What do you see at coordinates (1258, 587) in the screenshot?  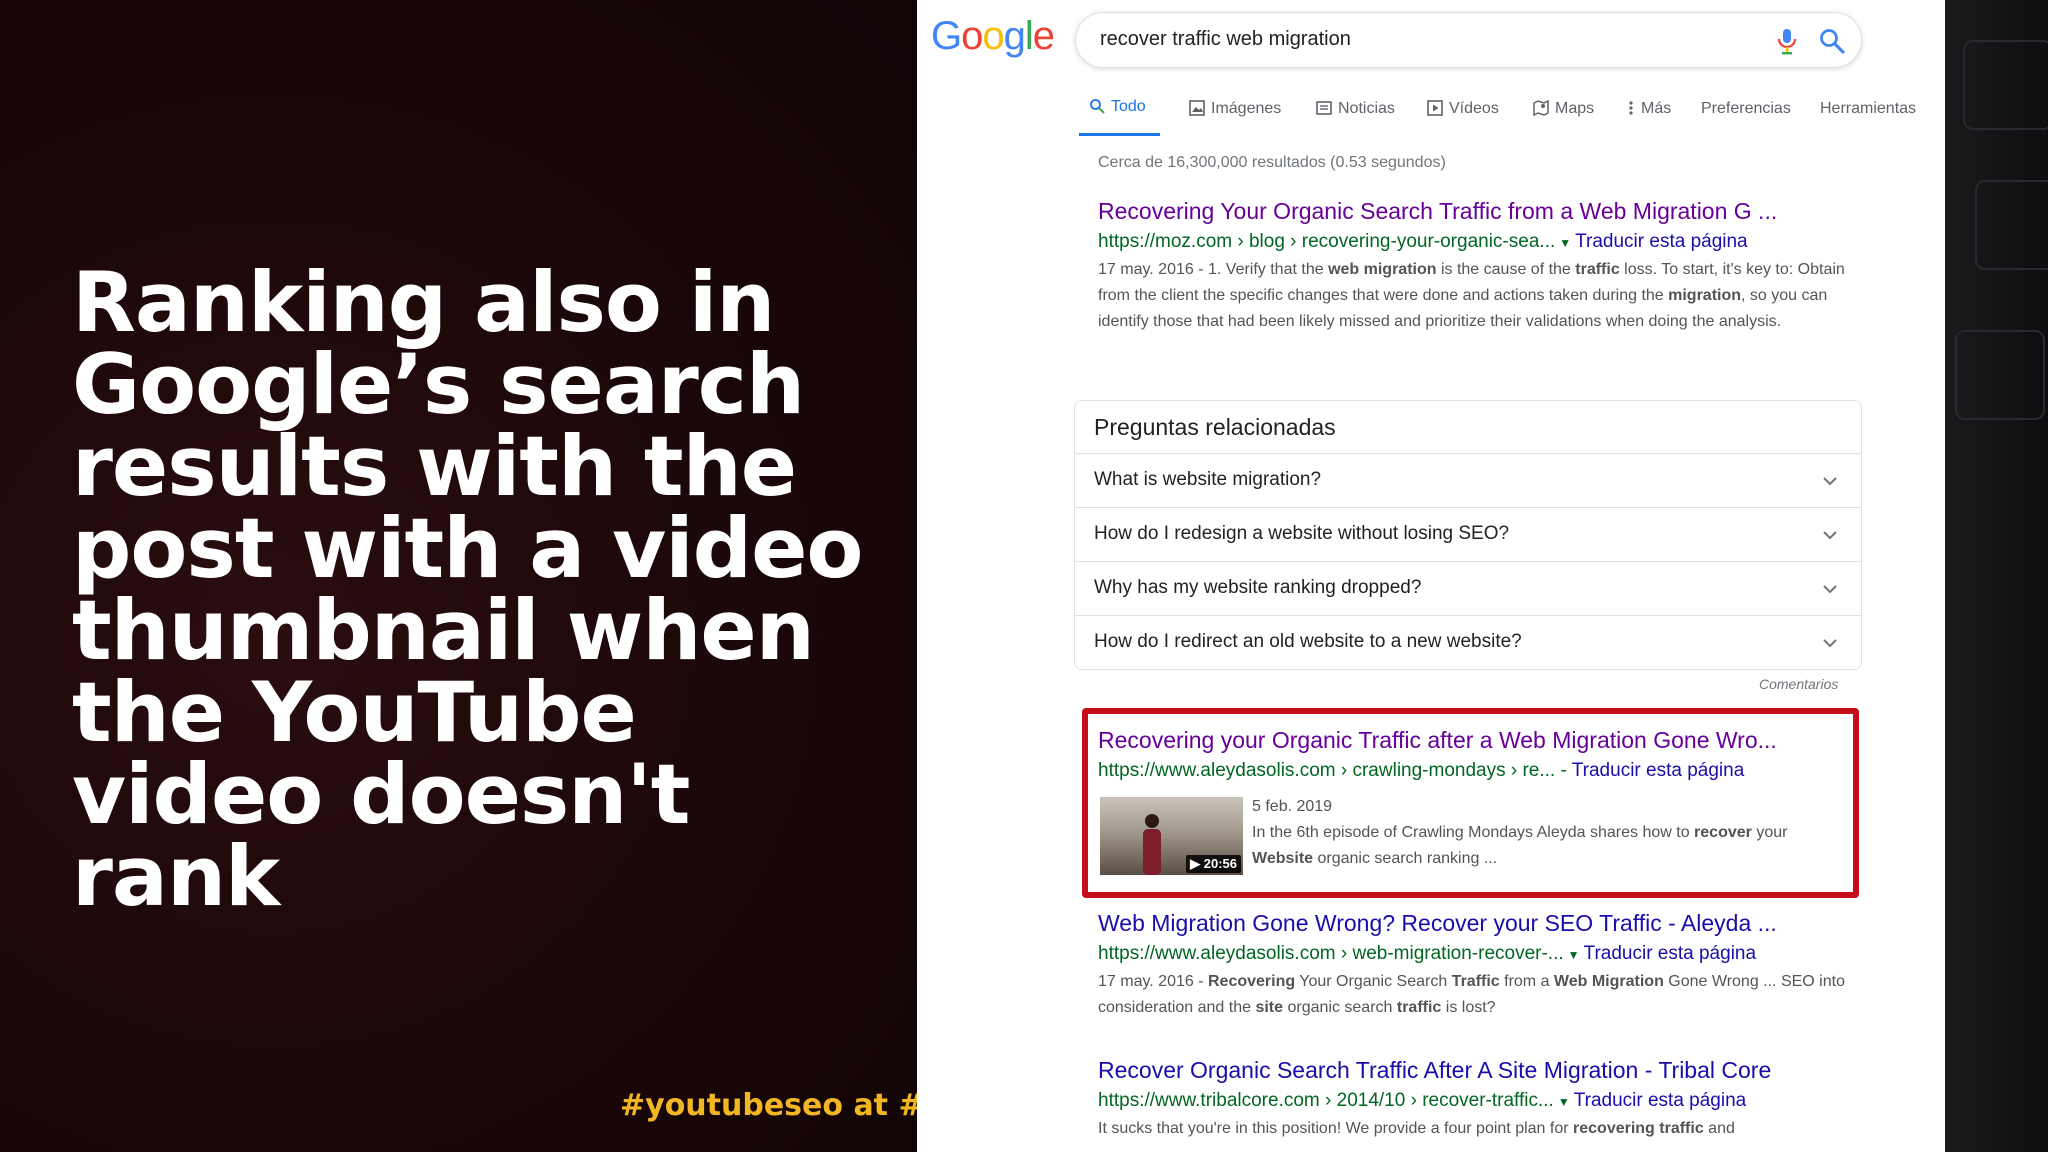 I see `question-text: Why has my website ranking dropped?` at bounding box center [1258, 587].